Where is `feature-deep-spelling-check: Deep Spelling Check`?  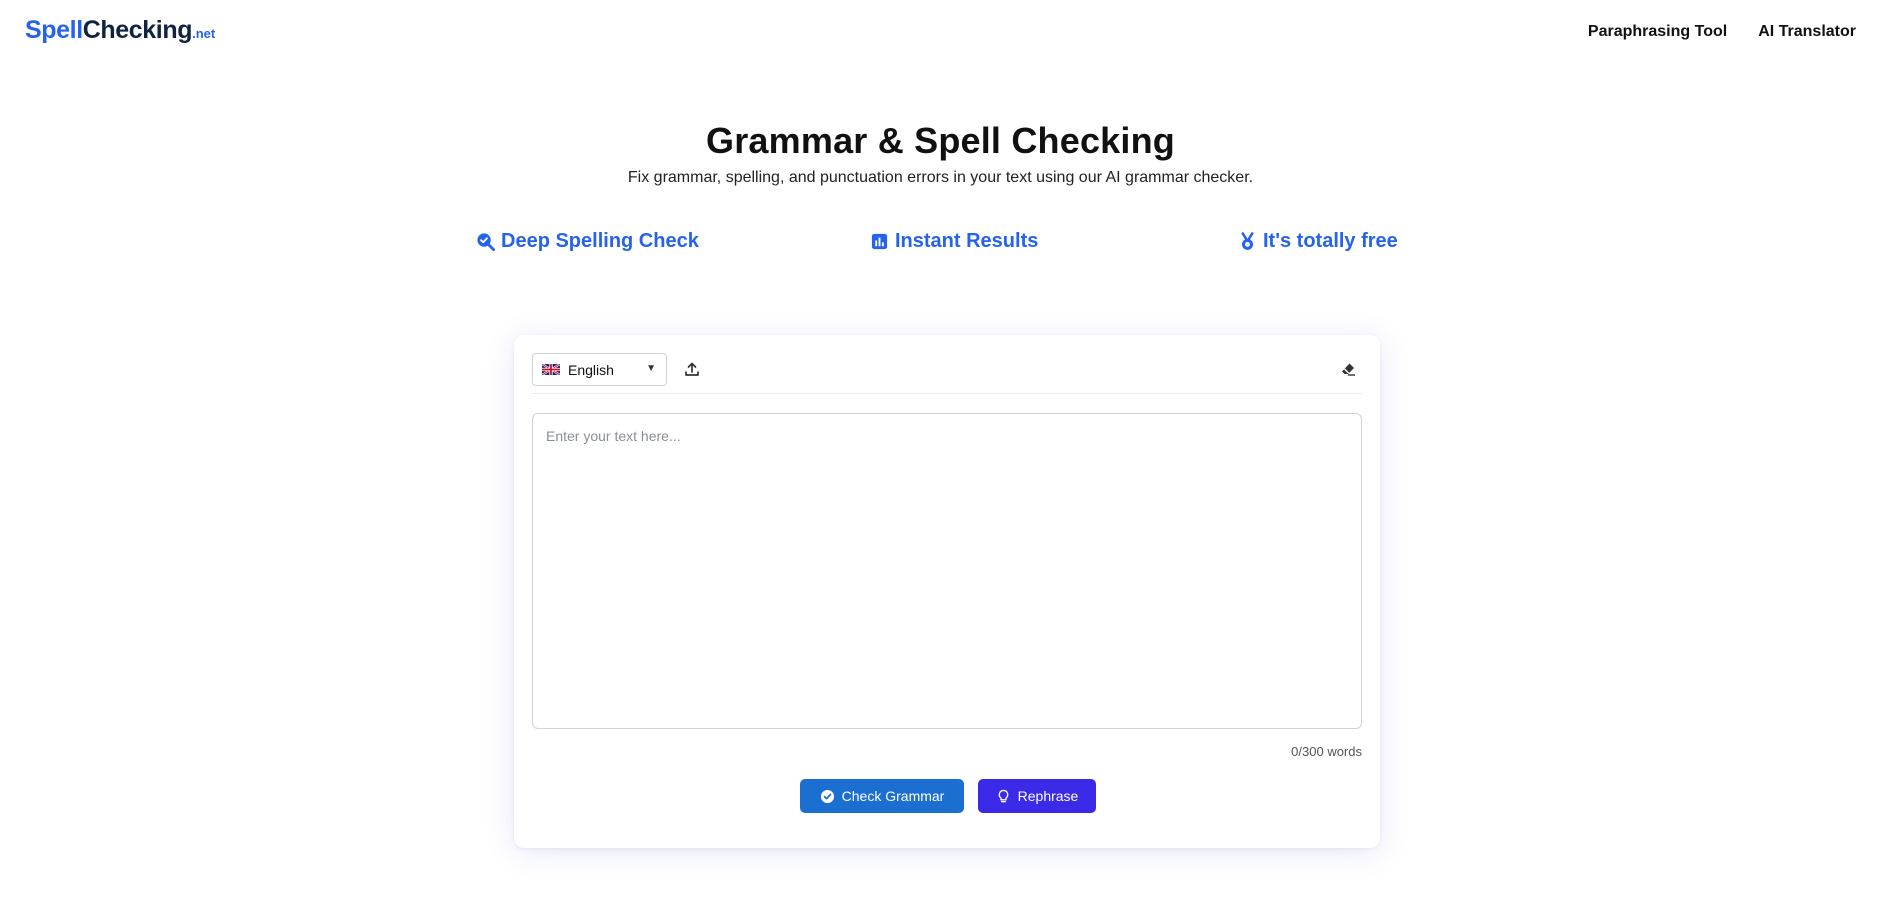
feature-deep-spelling-check: Deep Spelling Check is located at coordinates (587, 241).